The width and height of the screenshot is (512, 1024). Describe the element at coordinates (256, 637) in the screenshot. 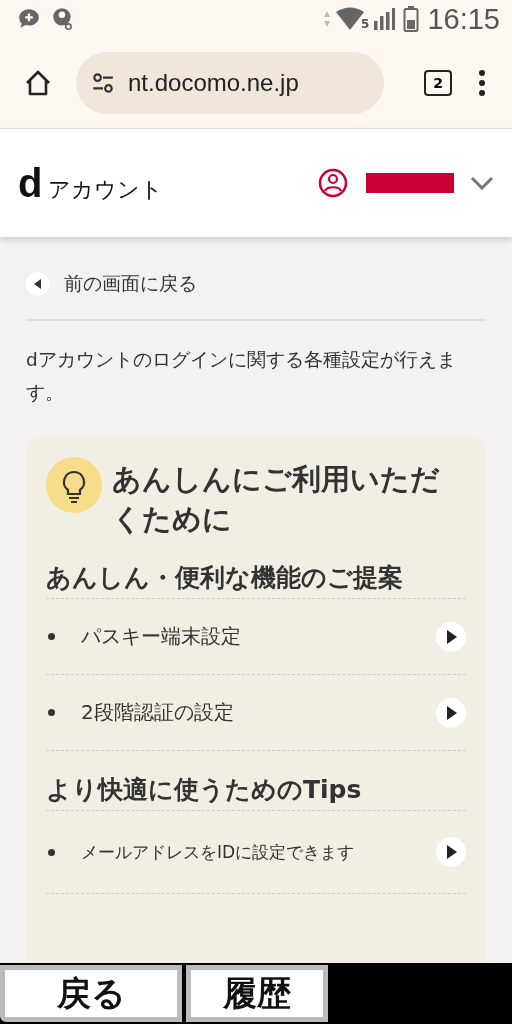

I see `list-link: パスキー端末設定` at that location.